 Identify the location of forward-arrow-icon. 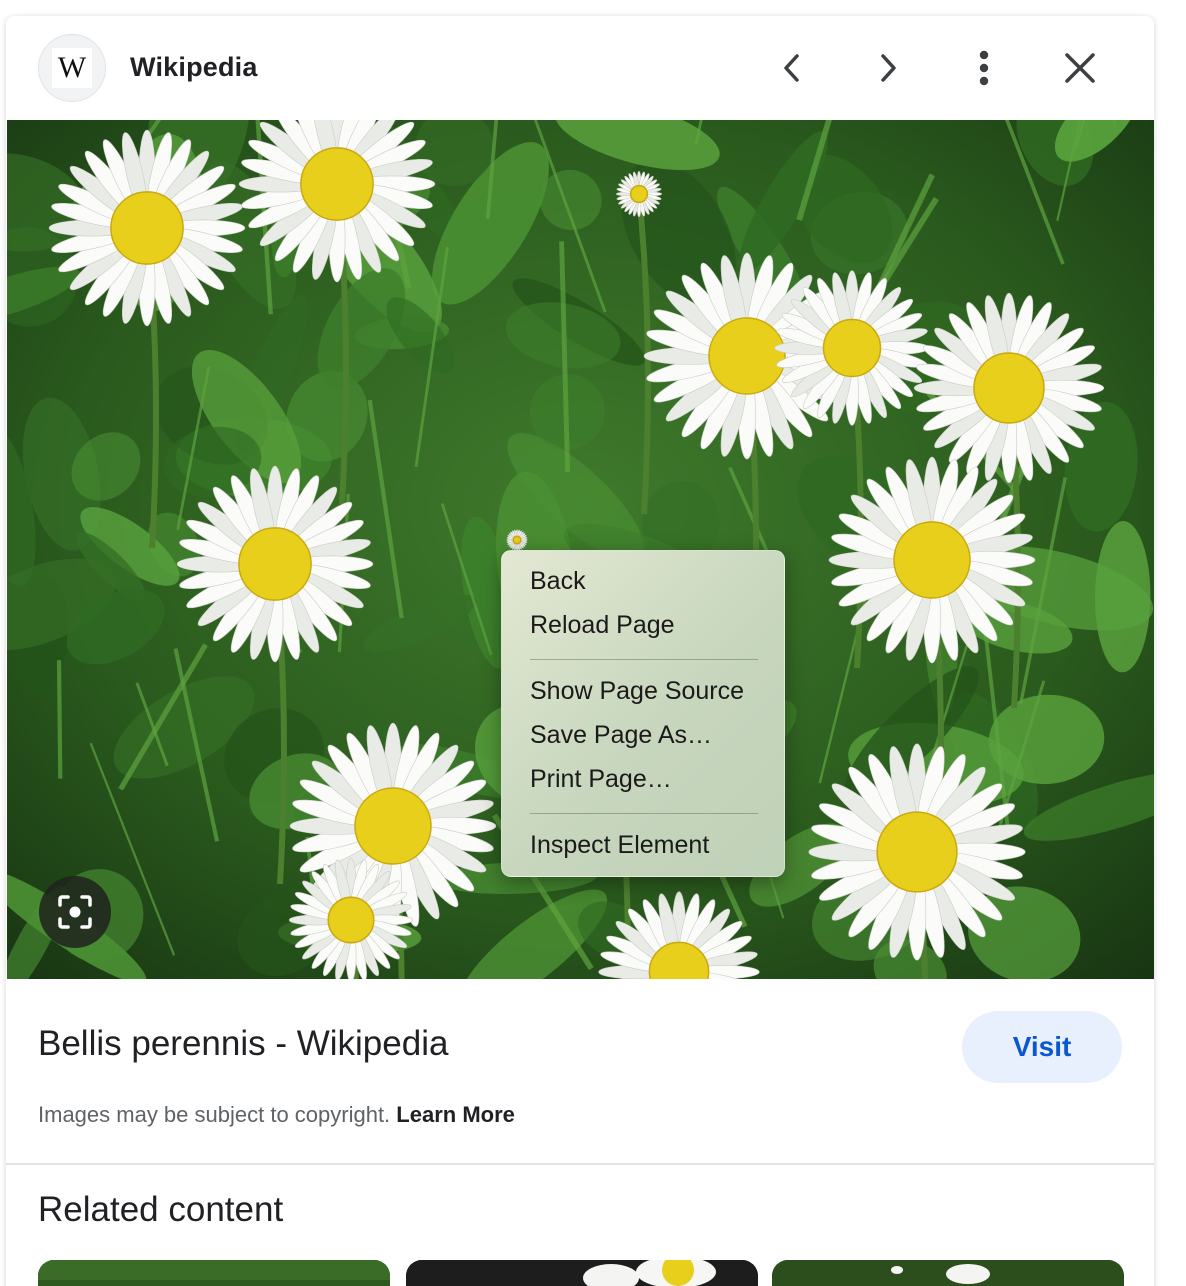
(888, 68).